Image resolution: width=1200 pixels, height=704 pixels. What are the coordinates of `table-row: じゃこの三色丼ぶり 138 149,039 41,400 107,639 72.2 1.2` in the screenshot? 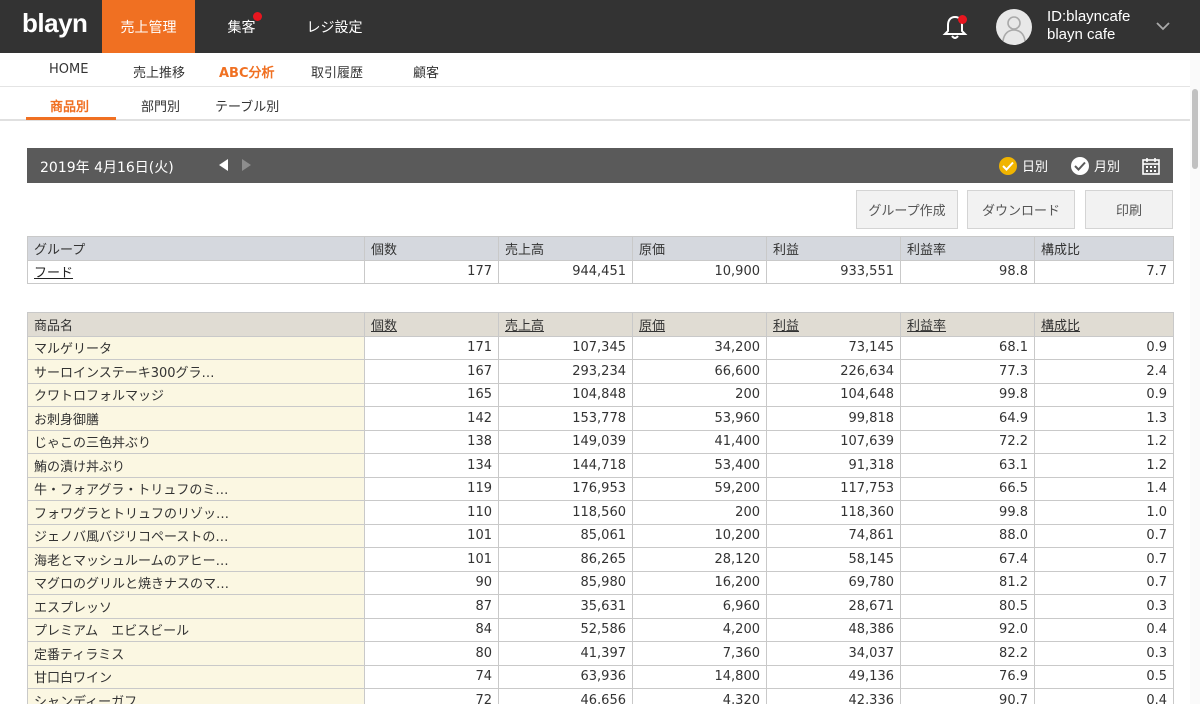 It's located at (600, 441).